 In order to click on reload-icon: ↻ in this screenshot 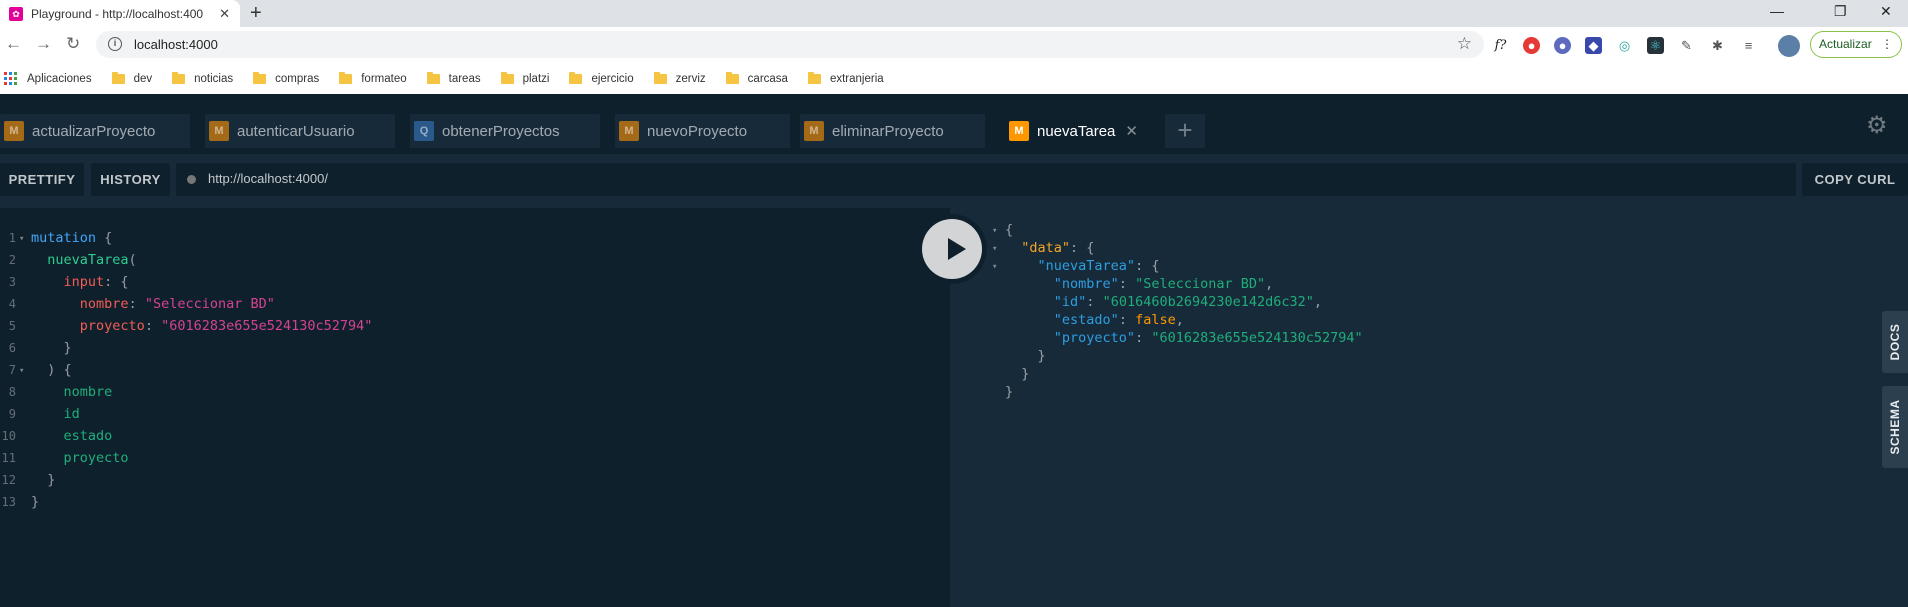, I will do `click(73, 44)`.